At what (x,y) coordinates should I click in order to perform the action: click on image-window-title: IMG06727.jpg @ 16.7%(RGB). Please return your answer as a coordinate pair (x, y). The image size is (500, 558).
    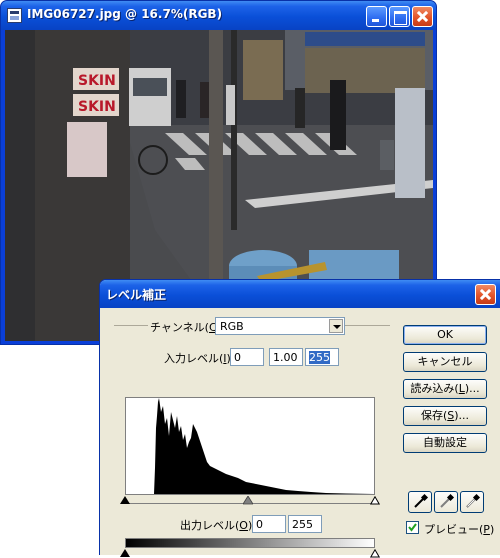
    Looking at the image, I should click on (125, 14).